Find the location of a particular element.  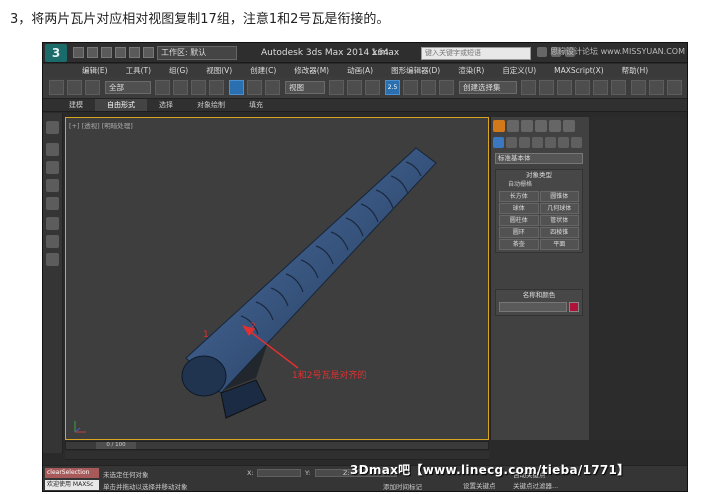

spinner-snap-icon is located at coordinates (446, 87).